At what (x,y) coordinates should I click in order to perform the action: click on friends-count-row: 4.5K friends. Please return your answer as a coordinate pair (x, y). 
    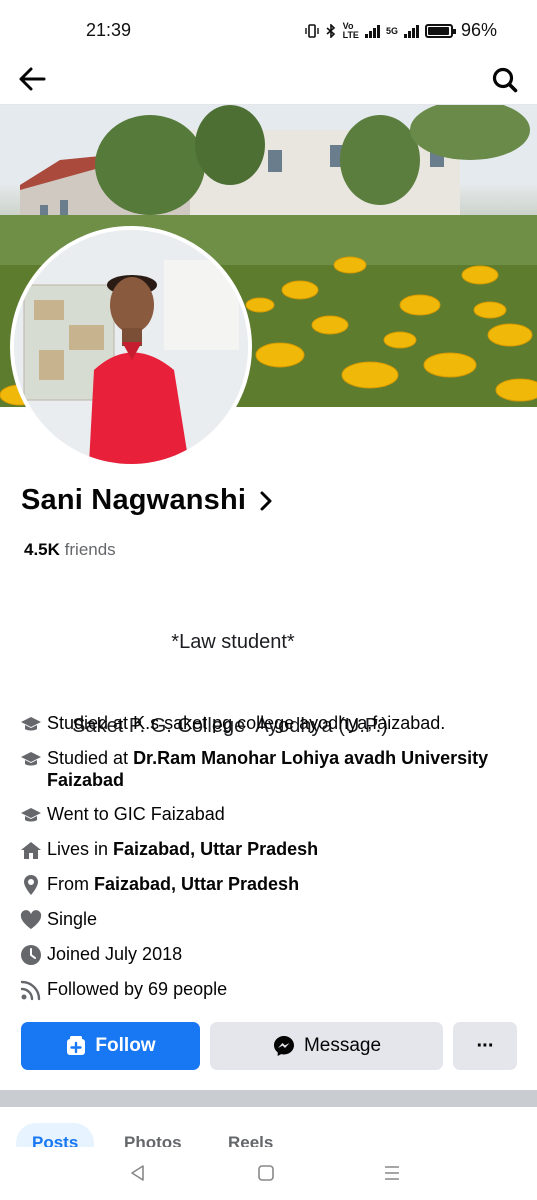
    Looking at the image, I should click on (70, 550).